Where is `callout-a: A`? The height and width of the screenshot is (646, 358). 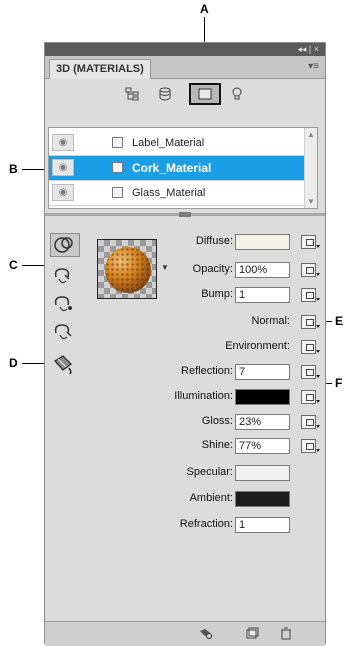
callout-a: A is located at coordinates (204, 9).